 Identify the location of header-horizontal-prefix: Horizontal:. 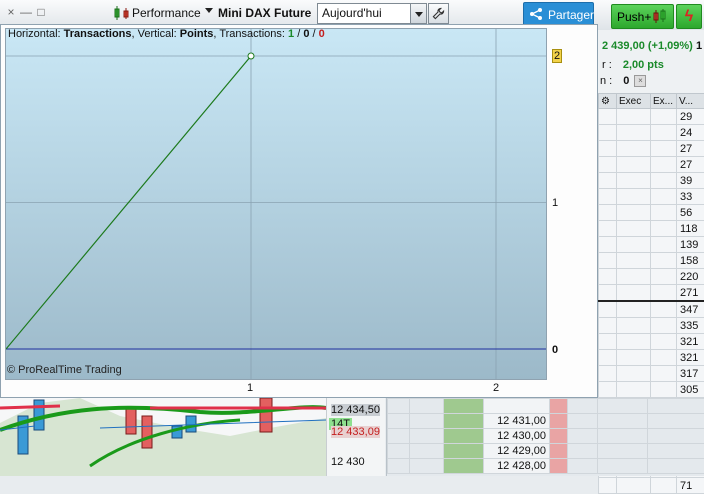
(36, 34).